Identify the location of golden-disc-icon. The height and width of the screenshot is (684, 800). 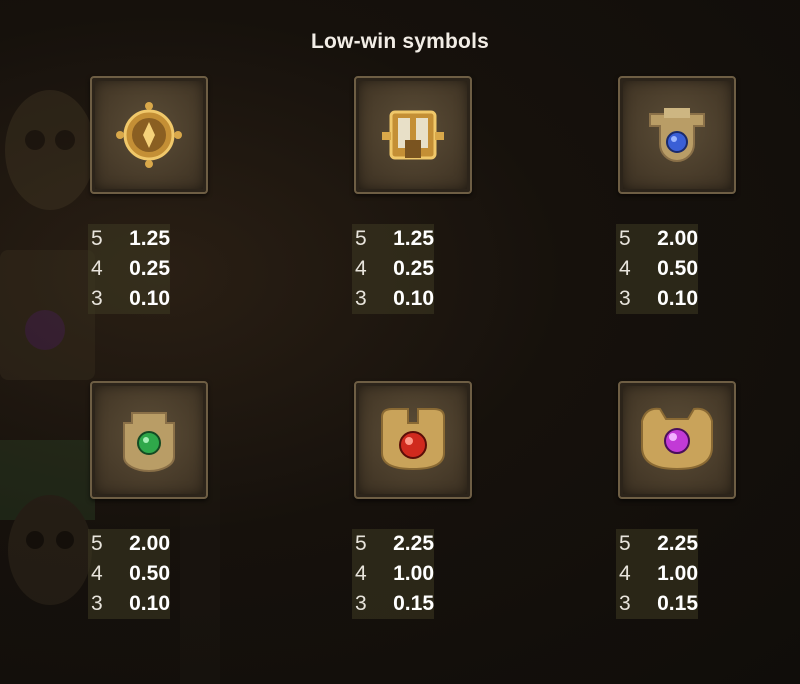
(149, 135).